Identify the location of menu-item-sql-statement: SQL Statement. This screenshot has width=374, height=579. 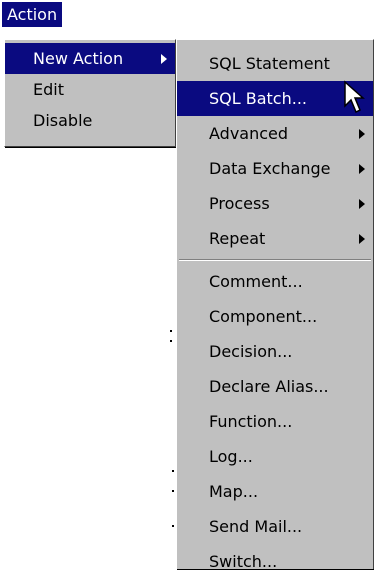
(275, 63).